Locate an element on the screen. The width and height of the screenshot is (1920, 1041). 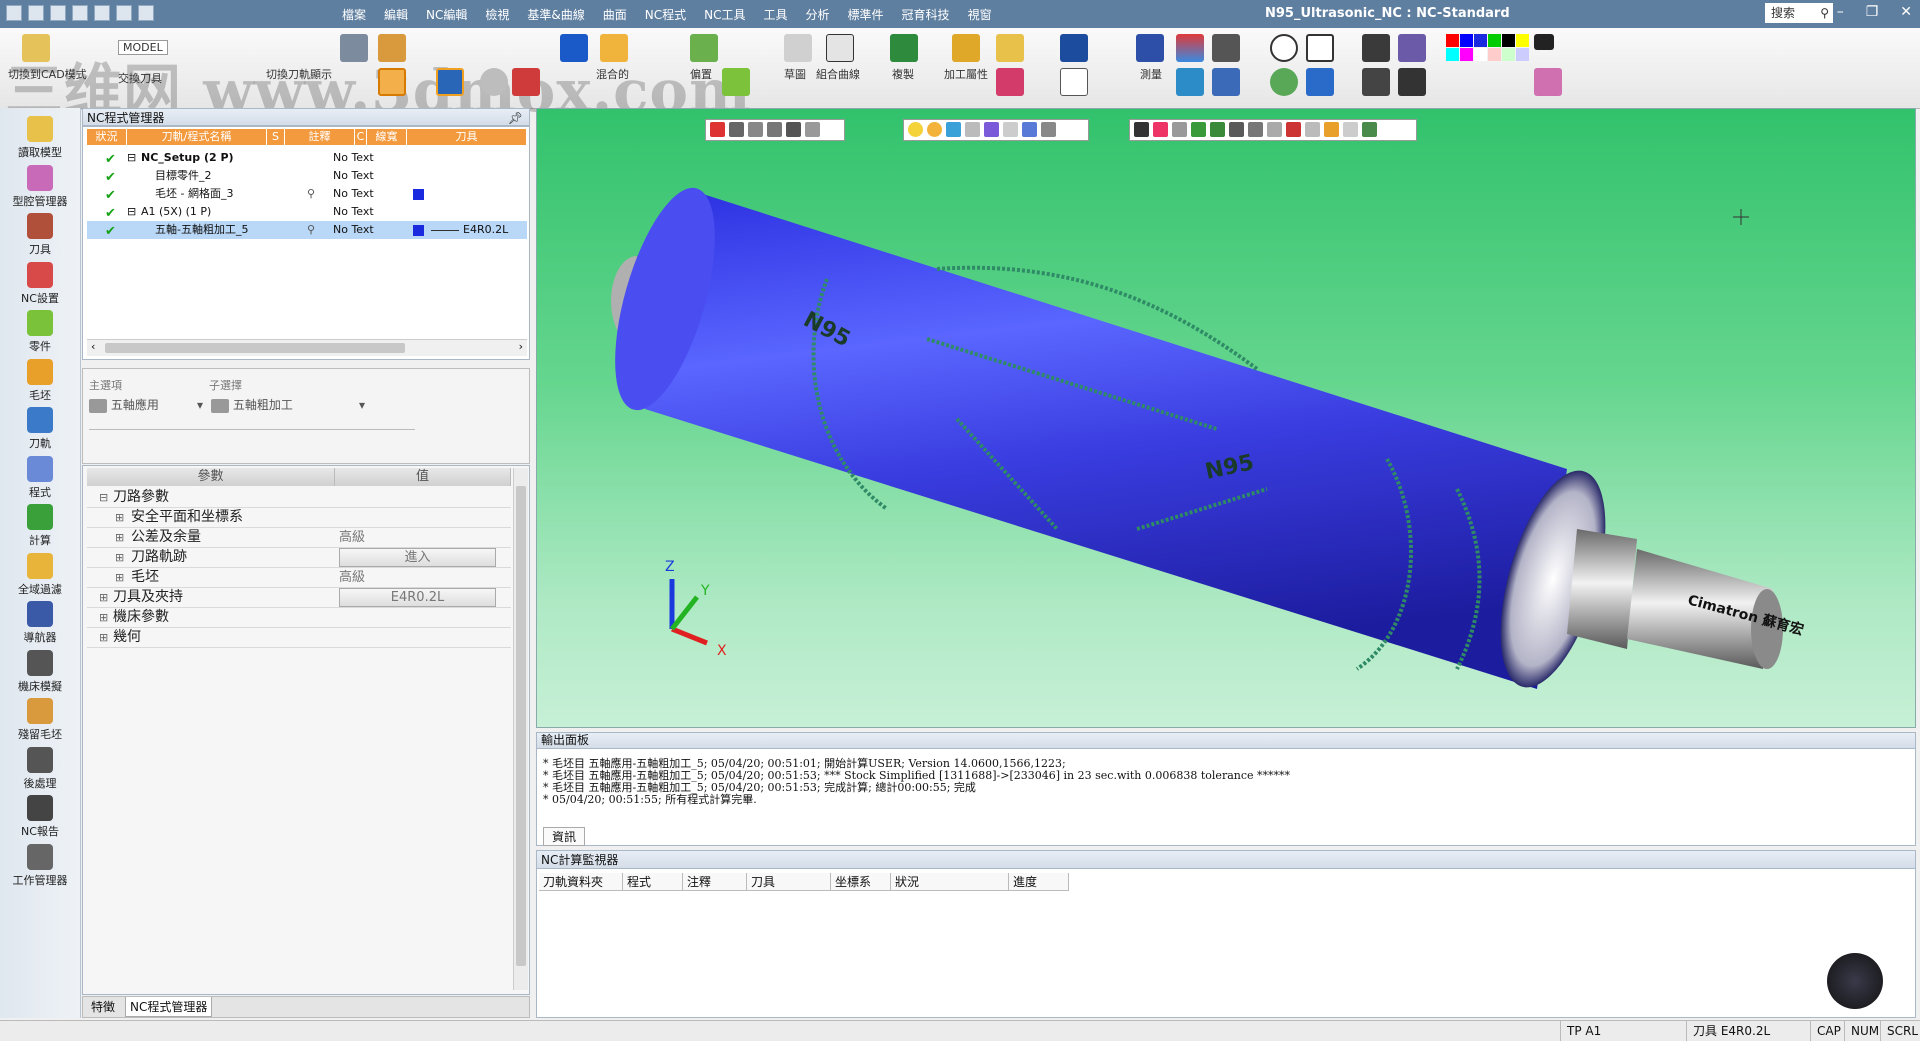
monitor-column-header: 進度 is located at coordinates (1039, 882).